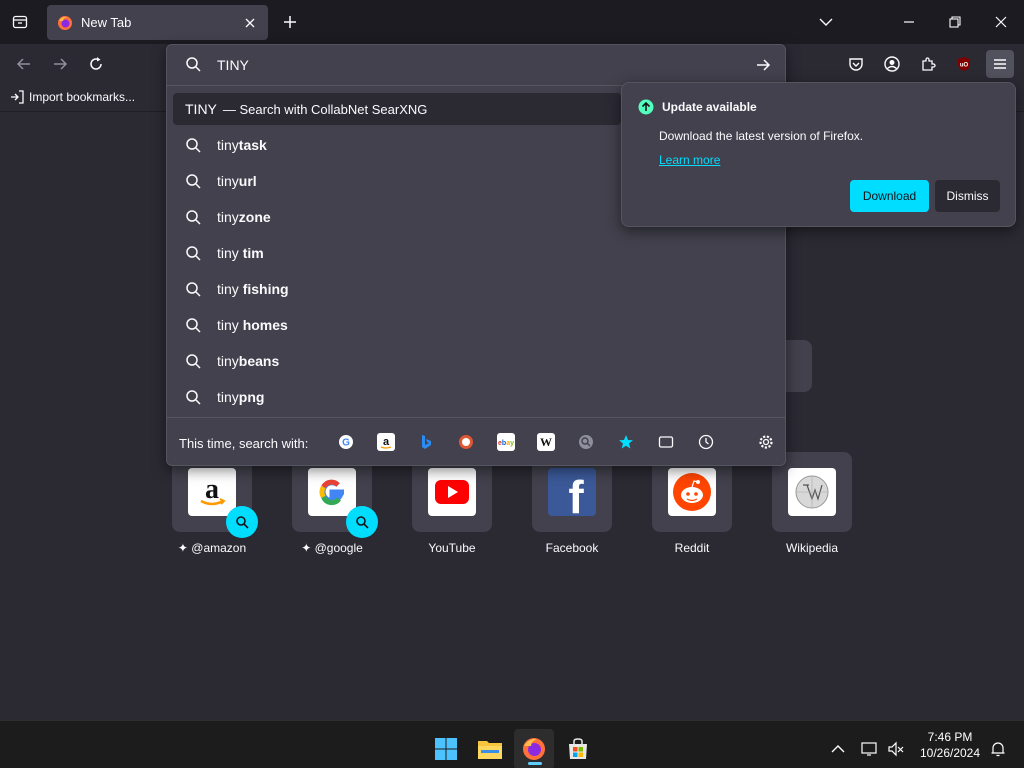  I want to click on tab-title: New Tab, so click(106, 22).